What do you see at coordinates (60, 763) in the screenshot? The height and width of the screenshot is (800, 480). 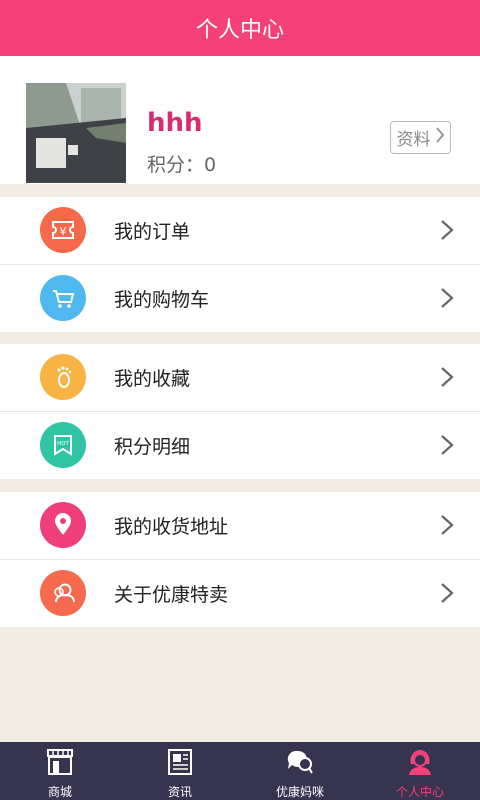 I see `store-icon` at bounding box center [60, 763].